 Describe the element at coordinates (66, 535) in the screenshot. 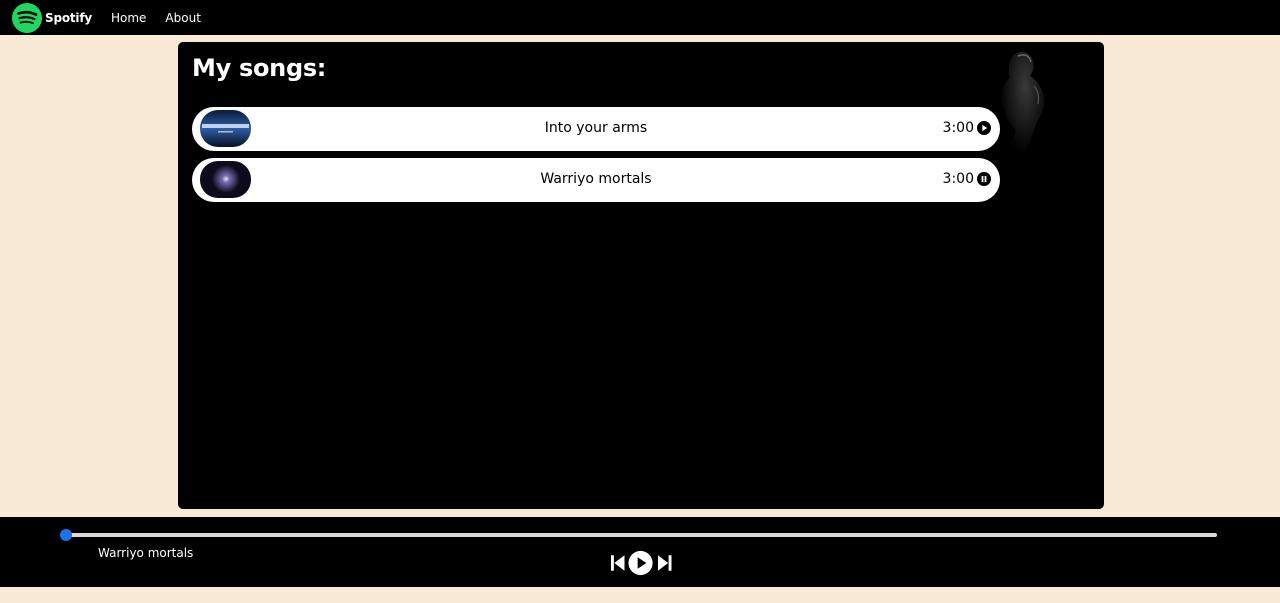

I see `progress-thumb` at that location.